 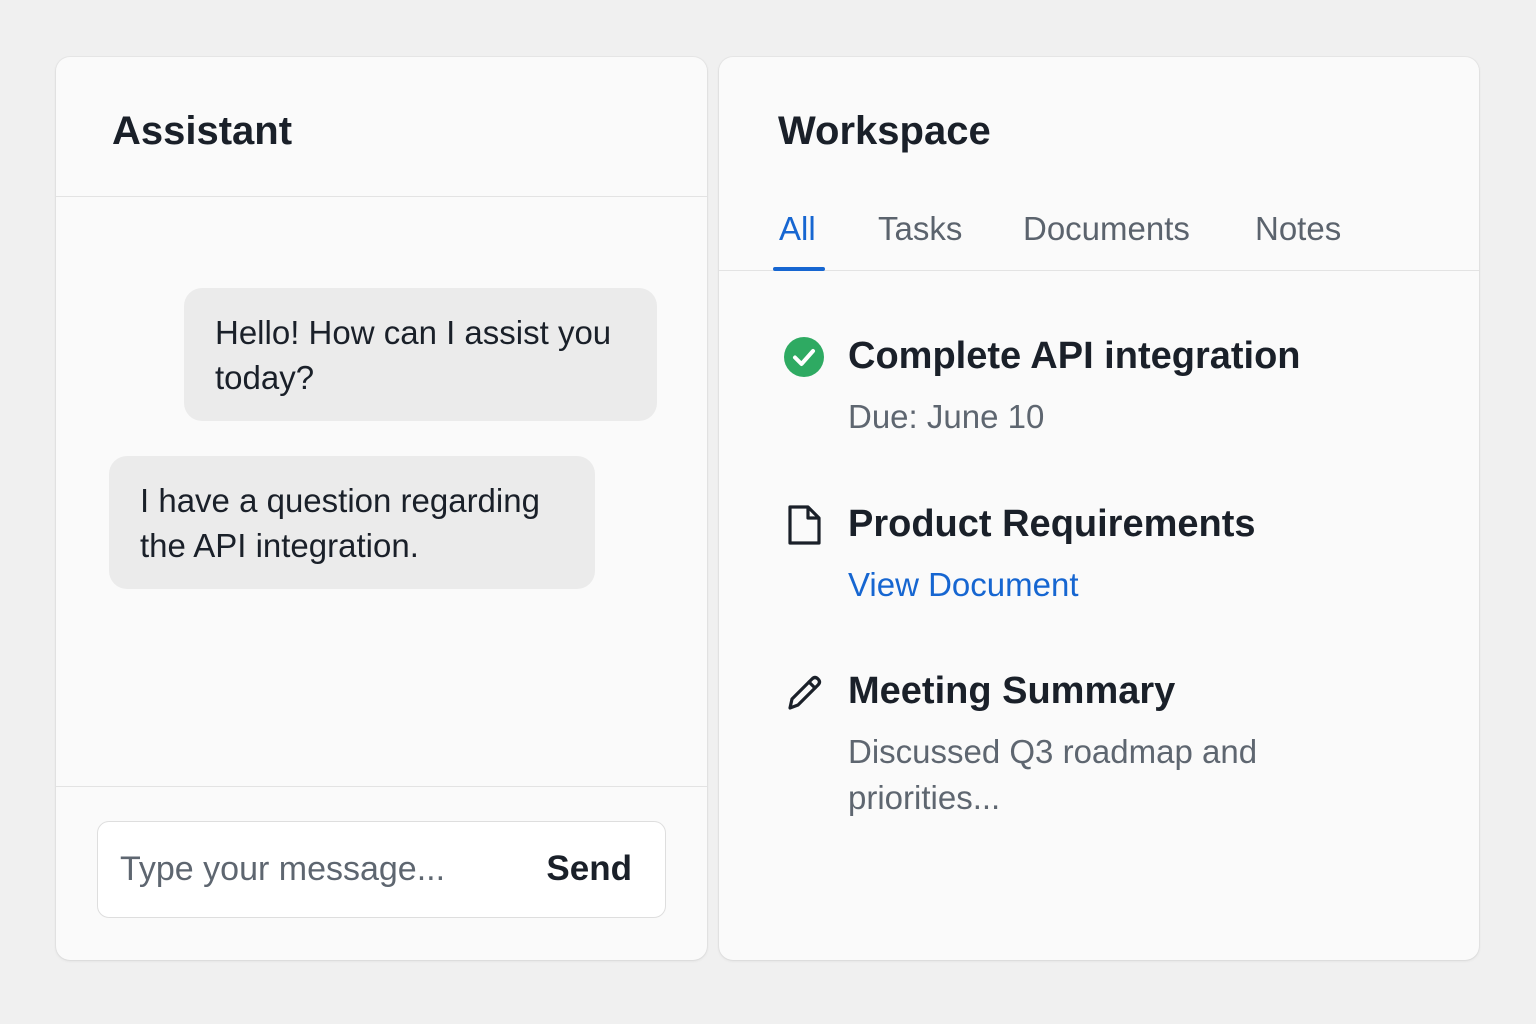 What do you see at coordinates (202, 131) in the screenshot?
I see `assistant-title: Assistant` at bounding box center [202, 131].